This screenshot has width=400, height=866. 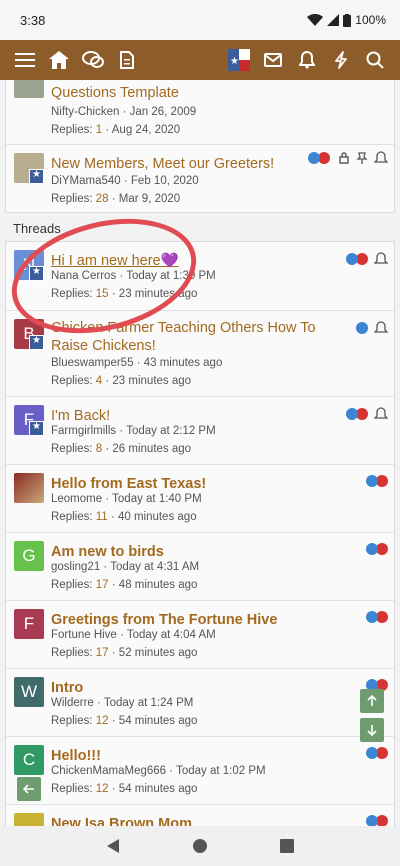 I want to click on avatar: W, so click(x=29, y=692).